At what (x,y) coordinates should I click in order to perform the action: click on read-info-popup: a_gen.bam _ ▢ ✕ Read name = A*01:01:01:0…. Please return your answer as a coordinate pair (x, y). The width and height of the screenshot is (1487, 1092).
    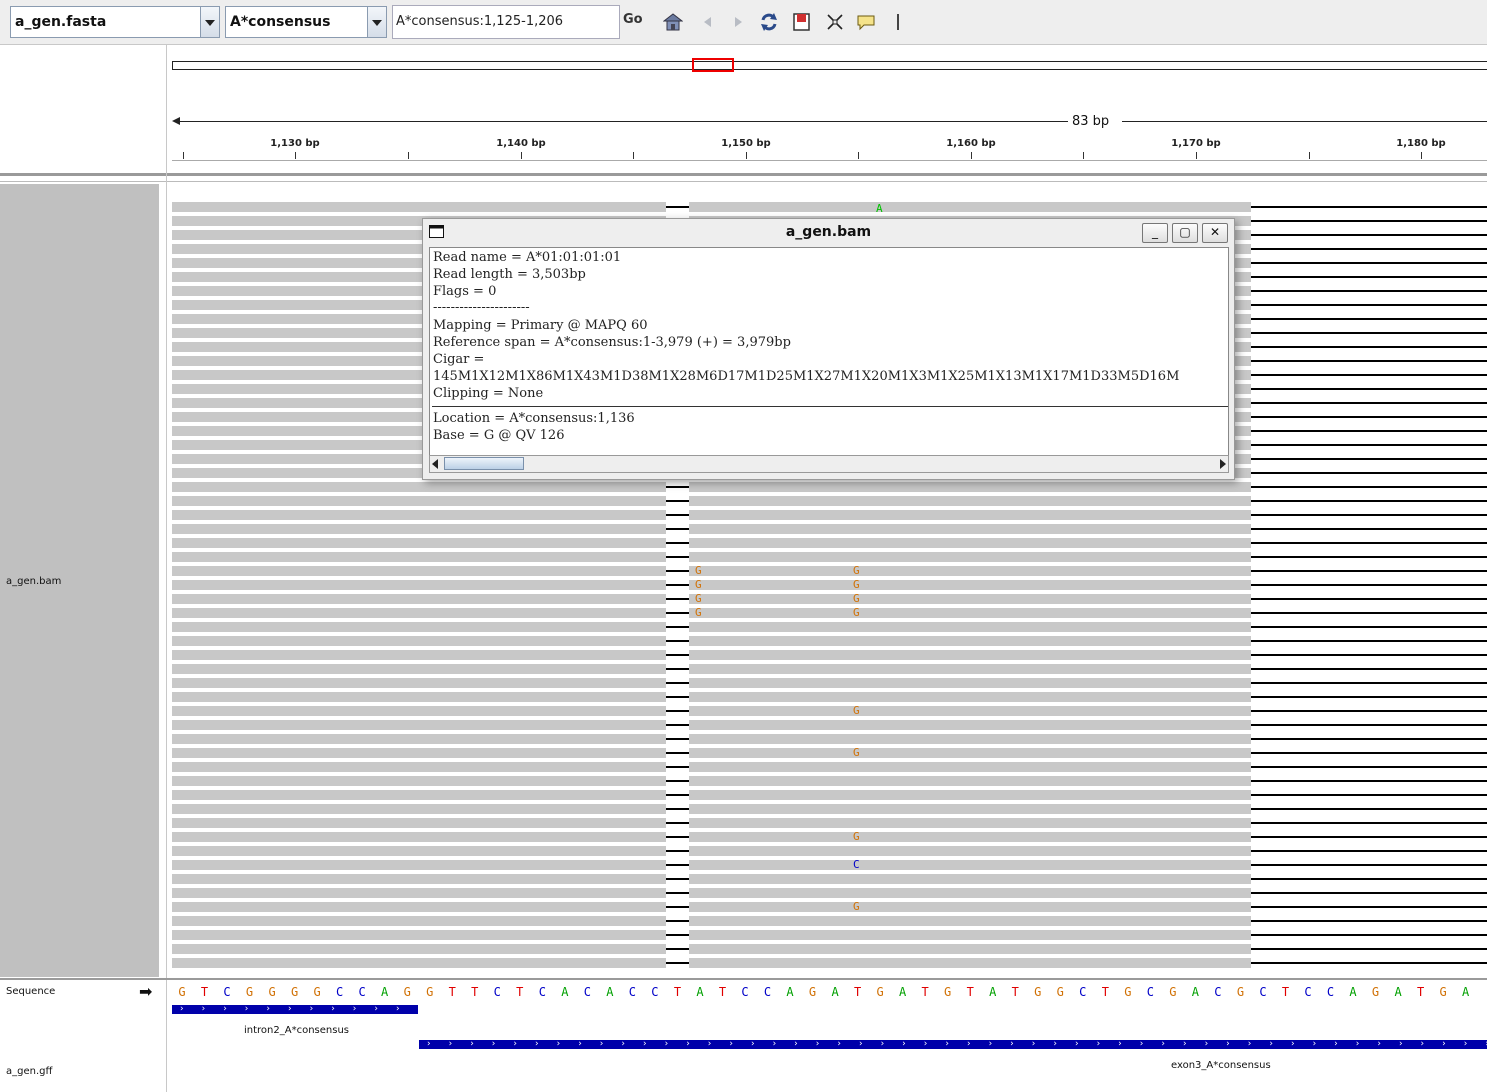
    Looking at the image, I should click on (828, 349).